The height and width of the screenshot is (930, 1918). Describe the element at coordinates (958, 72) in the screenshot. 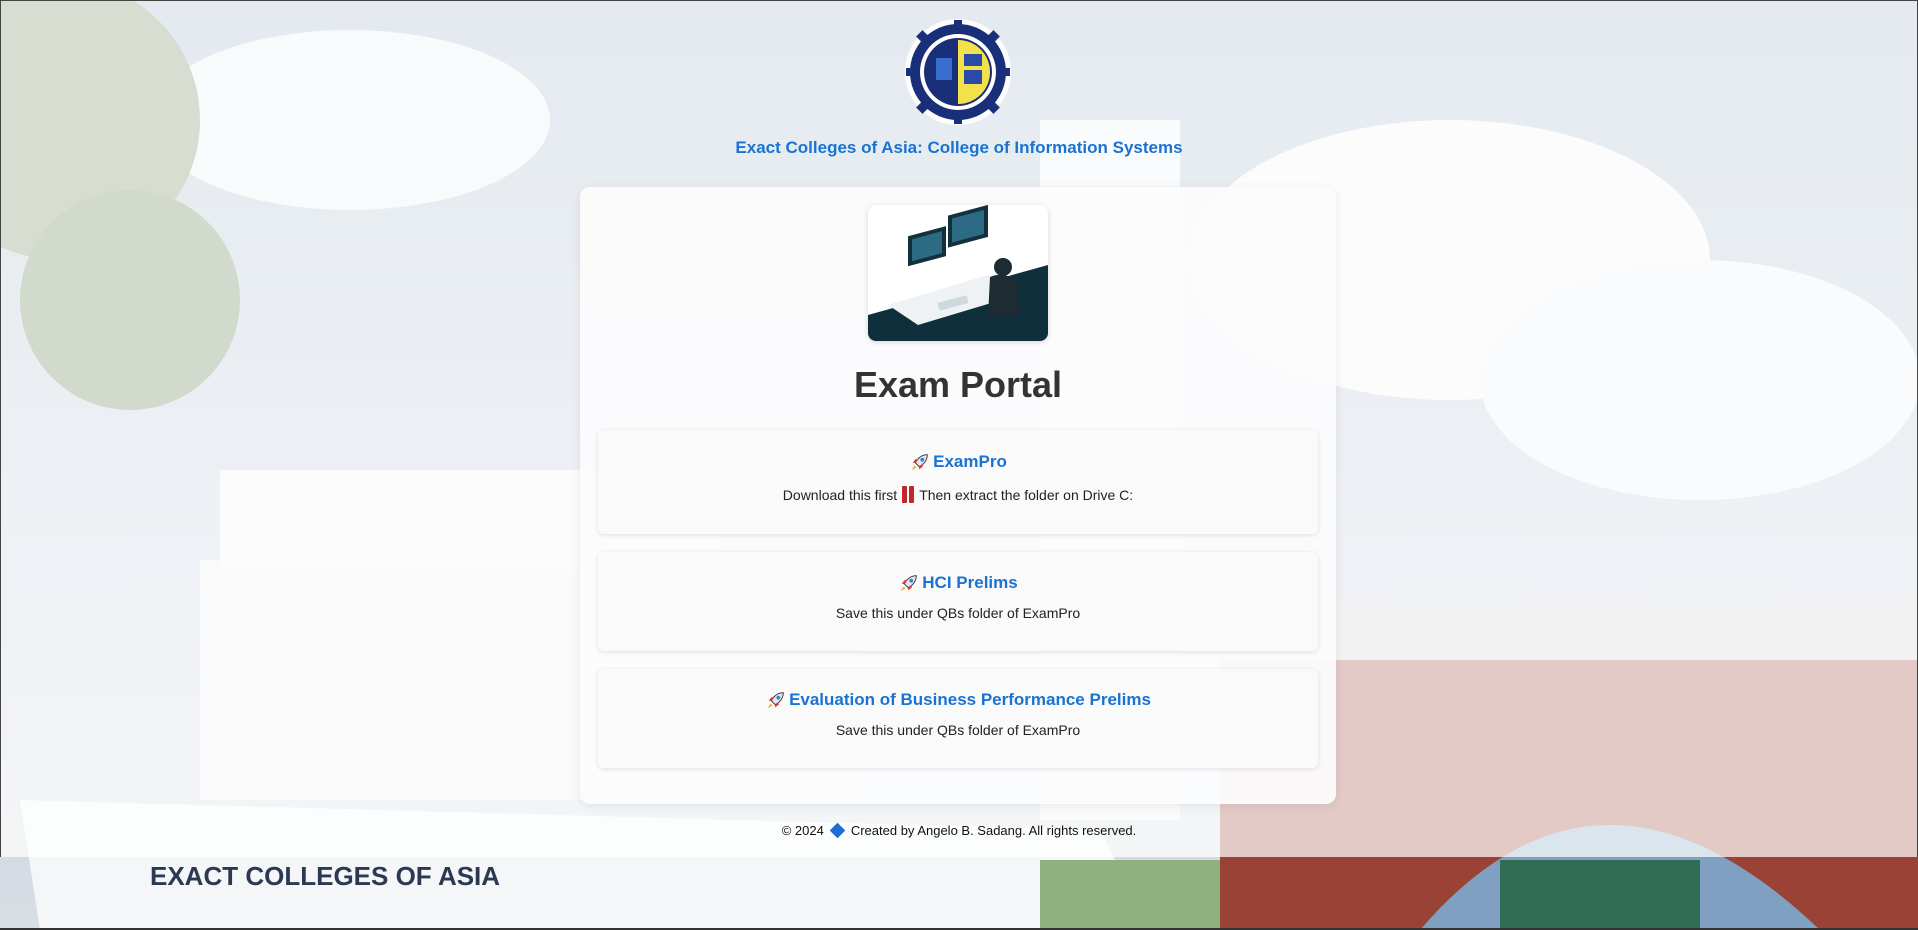

I see `college-seal-logo` at that location.